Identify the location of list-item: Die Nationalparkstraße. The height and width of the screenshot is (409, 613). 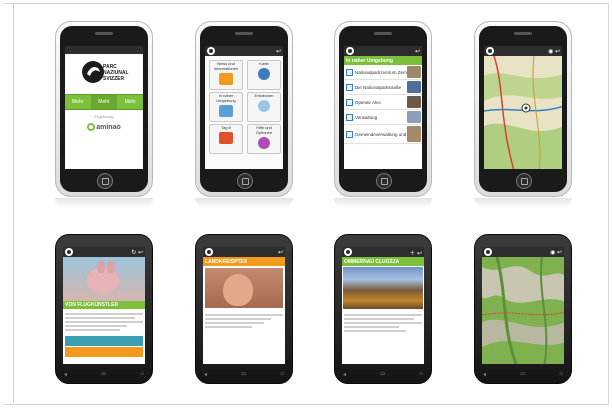
(383, 87).